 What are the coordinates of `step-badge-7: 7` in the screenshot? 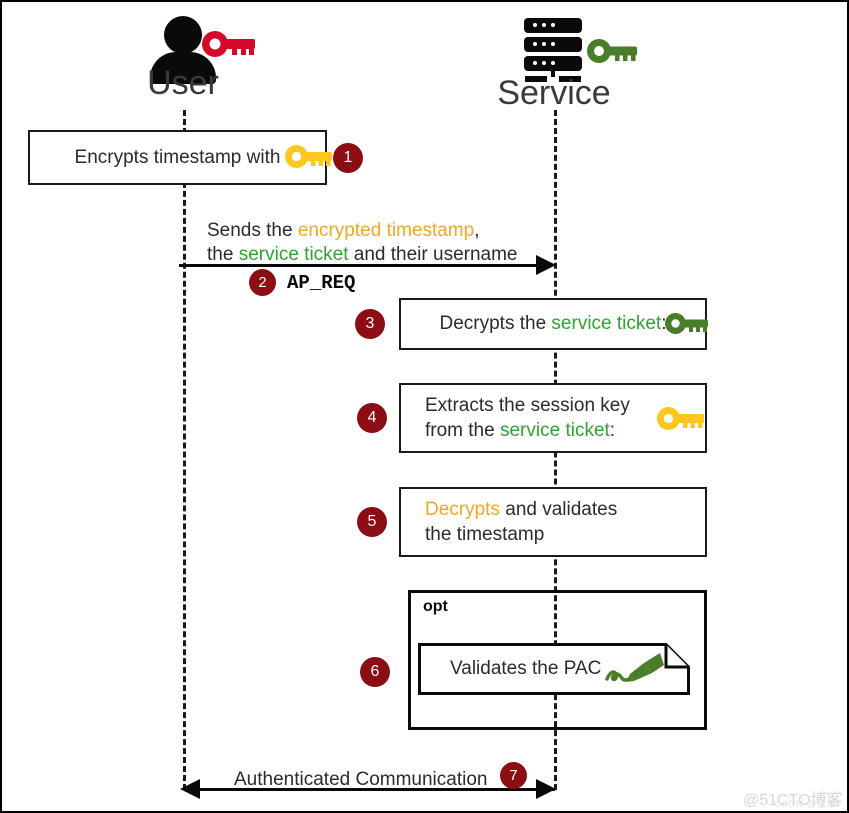 It's located at (513, 775).